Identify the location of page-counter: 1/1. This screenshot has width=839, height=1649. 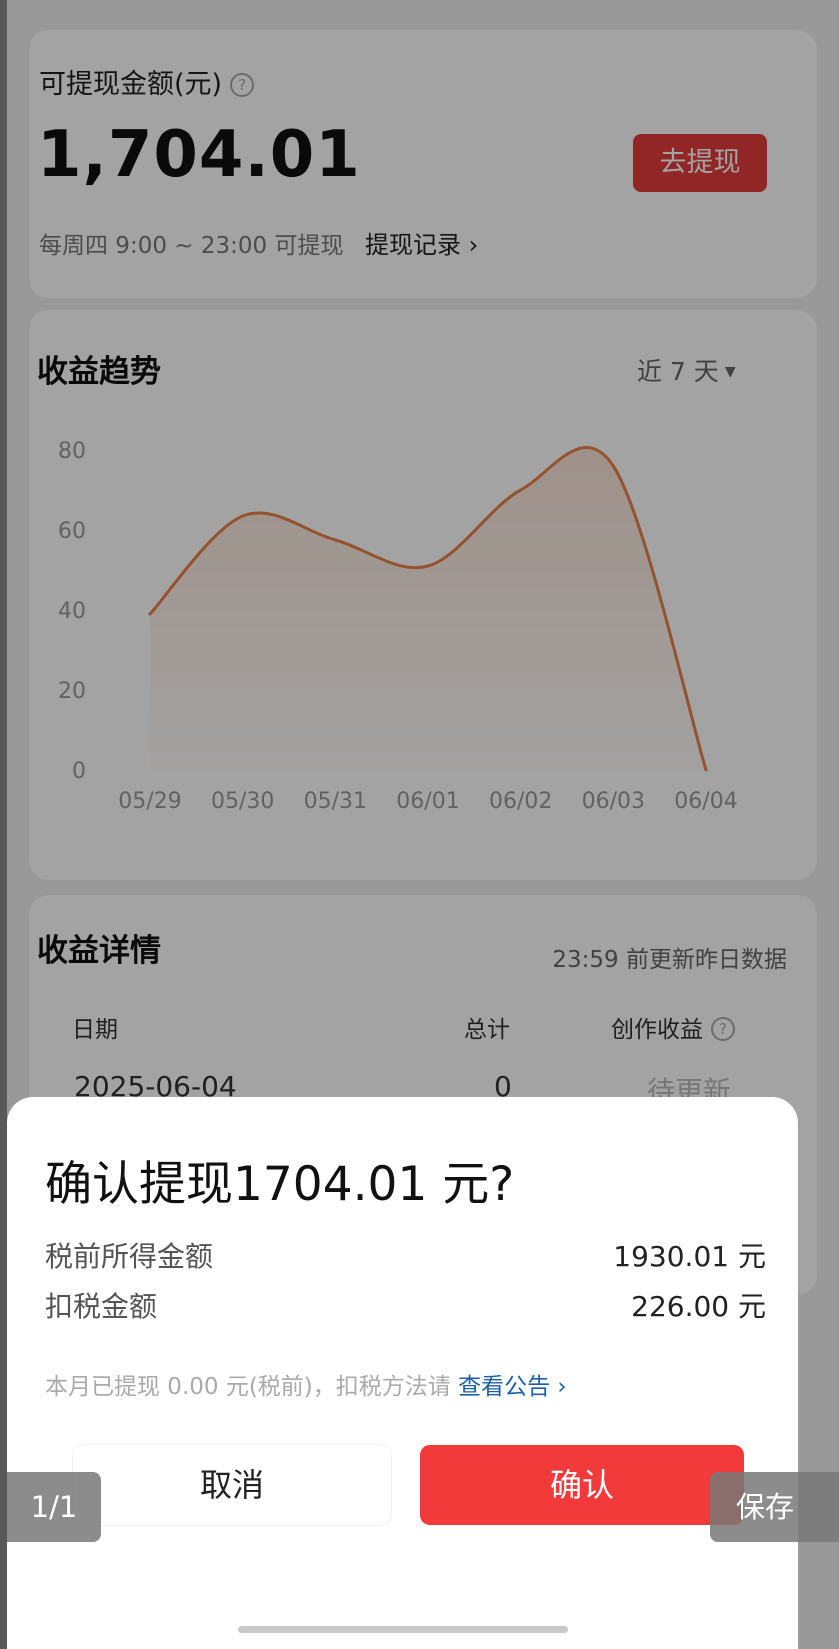
(54, 1507).